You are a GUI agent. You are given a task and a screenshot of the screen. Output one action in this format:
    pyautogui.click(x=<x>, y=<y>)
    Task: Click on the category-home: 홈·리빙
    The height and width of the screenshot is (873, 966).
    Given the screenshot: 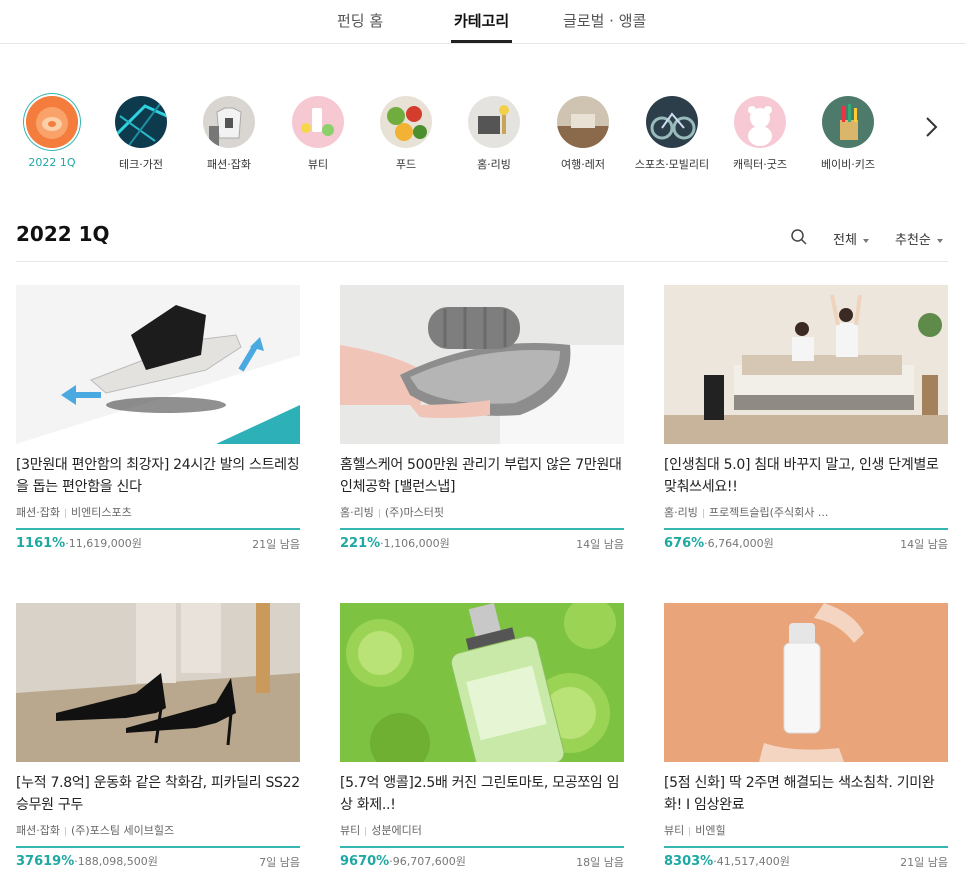 What is the action you would take?
    pyautogui.click(x=494, y=134)
    